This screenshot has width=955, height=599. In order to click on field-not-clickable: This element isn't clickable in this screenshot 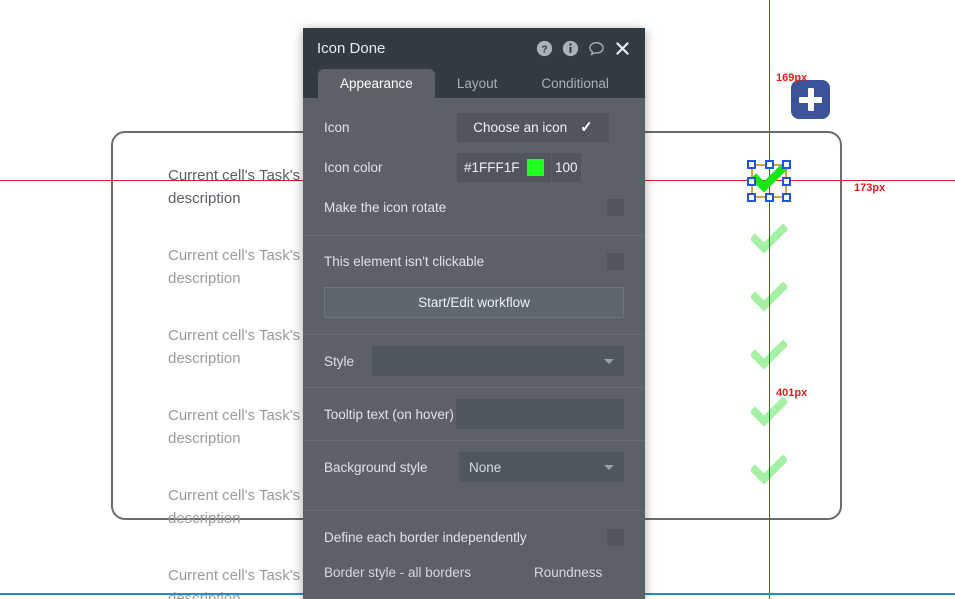, I will do `click(474, 261)`.